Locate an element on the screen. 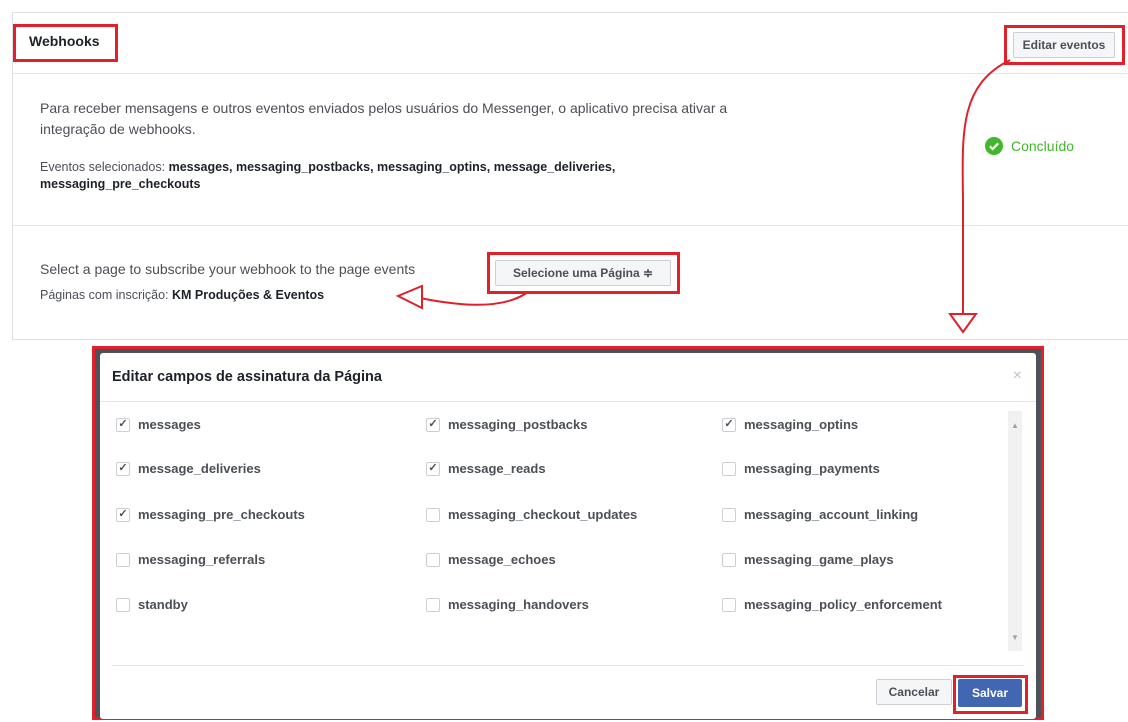  scroll-down-icon: ▼ is located at coordinates (1015, 637).